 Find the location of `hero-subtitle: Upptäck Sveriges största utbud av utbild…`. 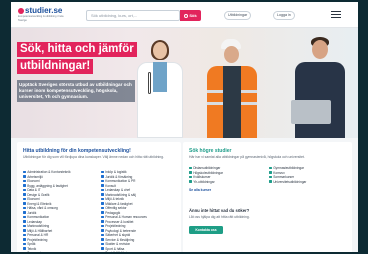

hero-subtitle: Upptäck Sveriges största utbud av utbild… is located at coordinates (76, 91).